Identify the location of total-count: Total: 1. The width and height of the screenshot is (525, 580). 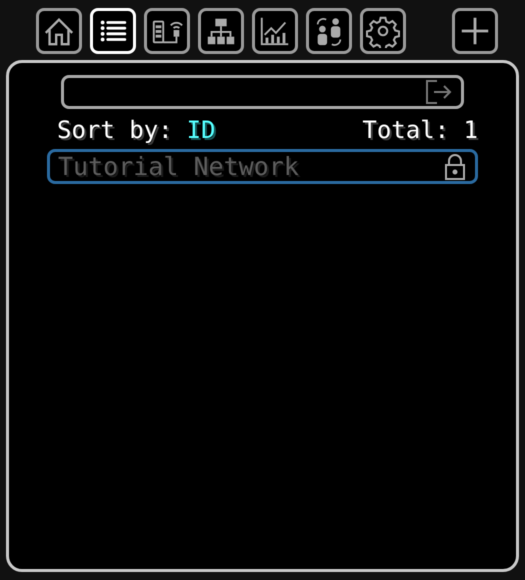
(420, 130).